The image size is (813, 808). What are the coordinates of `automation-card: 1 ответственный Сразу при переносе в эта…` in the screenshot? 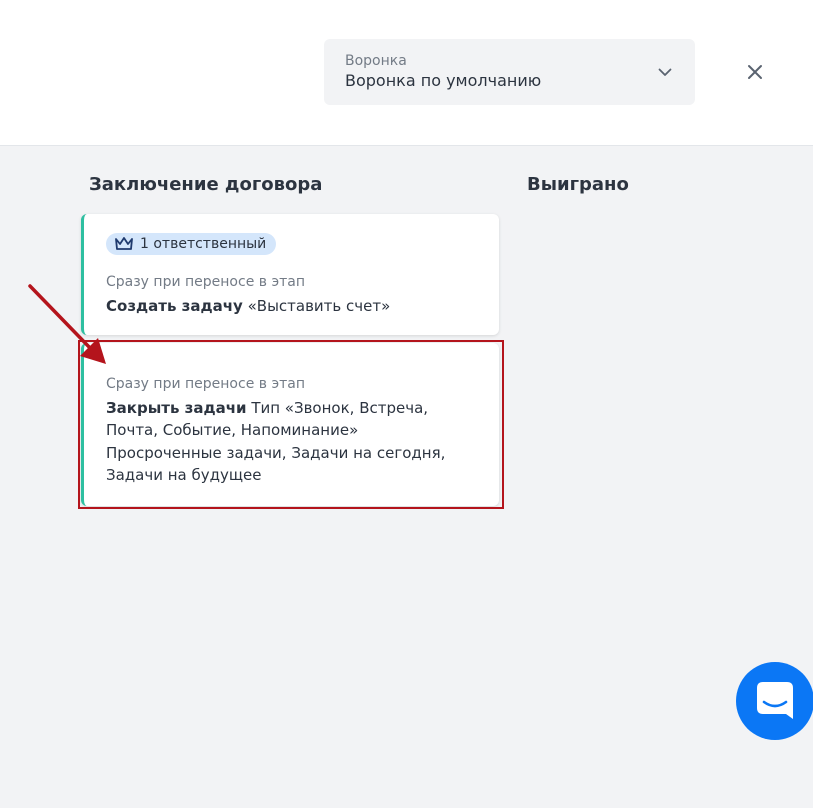 It's located at (290, 274).